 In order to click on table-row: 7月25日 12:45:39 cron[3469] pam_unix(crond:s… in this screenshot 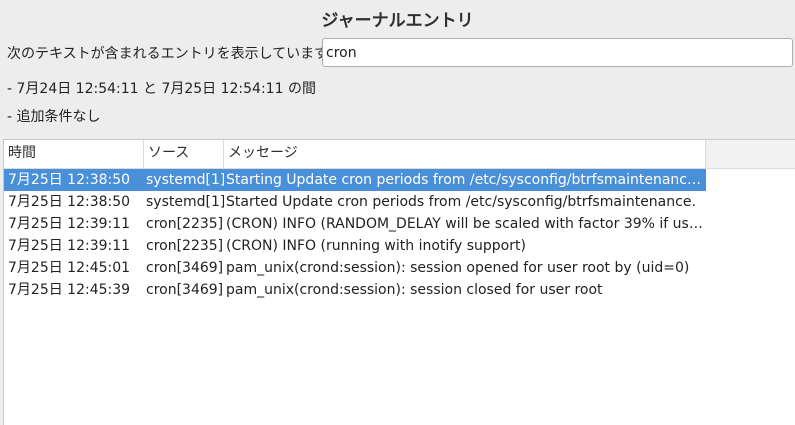, I will do `click(355, 290)`.